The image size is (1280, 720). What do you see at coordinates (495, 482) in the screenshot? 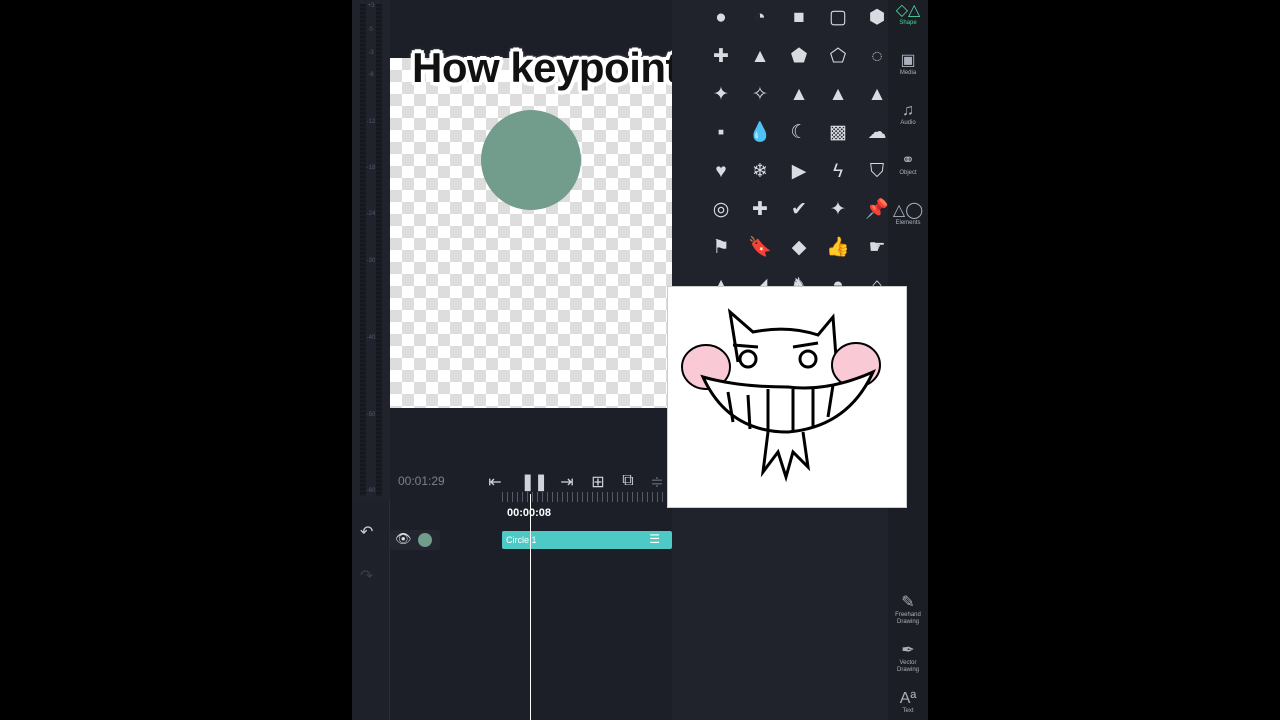
I see `skip-start-button: ⇤` at bounding box center [495, 482].